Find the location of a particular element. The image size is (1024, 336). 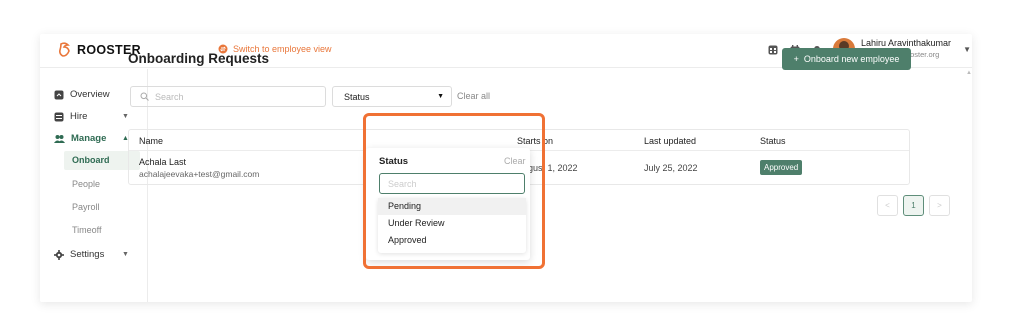

status-option-under-review: Under Review is located at coordinates (452, 223).